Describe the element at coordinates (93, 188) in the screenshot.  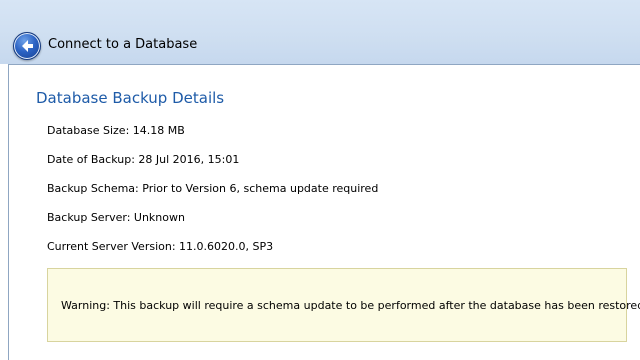
I see `detail-label: Backup Schema:` at that location.